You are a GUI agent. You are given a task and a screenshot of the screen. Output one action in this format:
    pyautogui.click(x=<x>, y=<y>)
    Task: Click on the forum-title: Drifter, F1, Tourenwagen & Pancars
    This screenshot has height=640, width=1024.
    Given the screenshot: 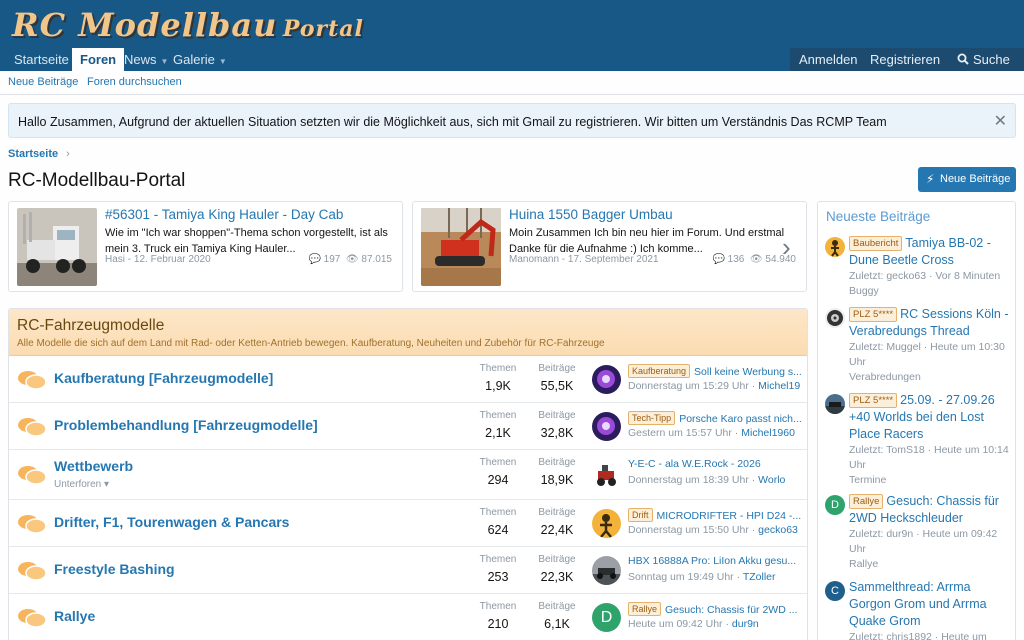 What is the action you would take?
    pyautogui.click(x=171, y=522)
    